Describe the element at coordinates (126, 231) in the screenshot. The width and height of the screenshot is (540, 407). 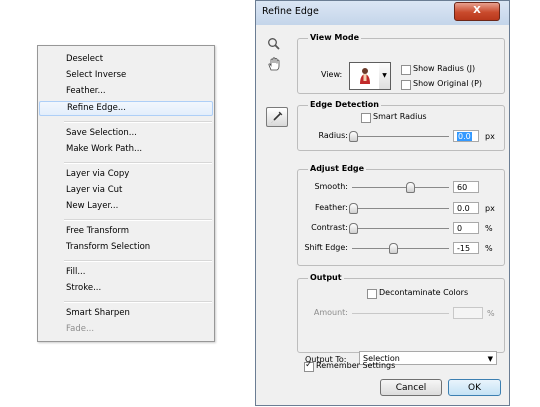
I see `menu-item-free-transform: Free Transform` at that location.